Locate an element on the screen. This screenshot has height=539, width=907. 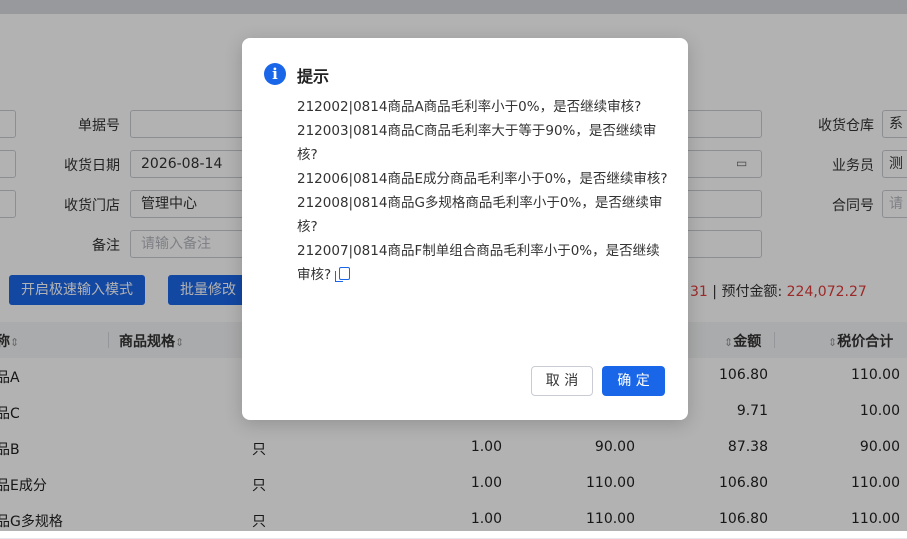
dialog-message: 212002|0814商品A商品毛利率小于0%，是否继续审核? is located at coordinates (469, 107).